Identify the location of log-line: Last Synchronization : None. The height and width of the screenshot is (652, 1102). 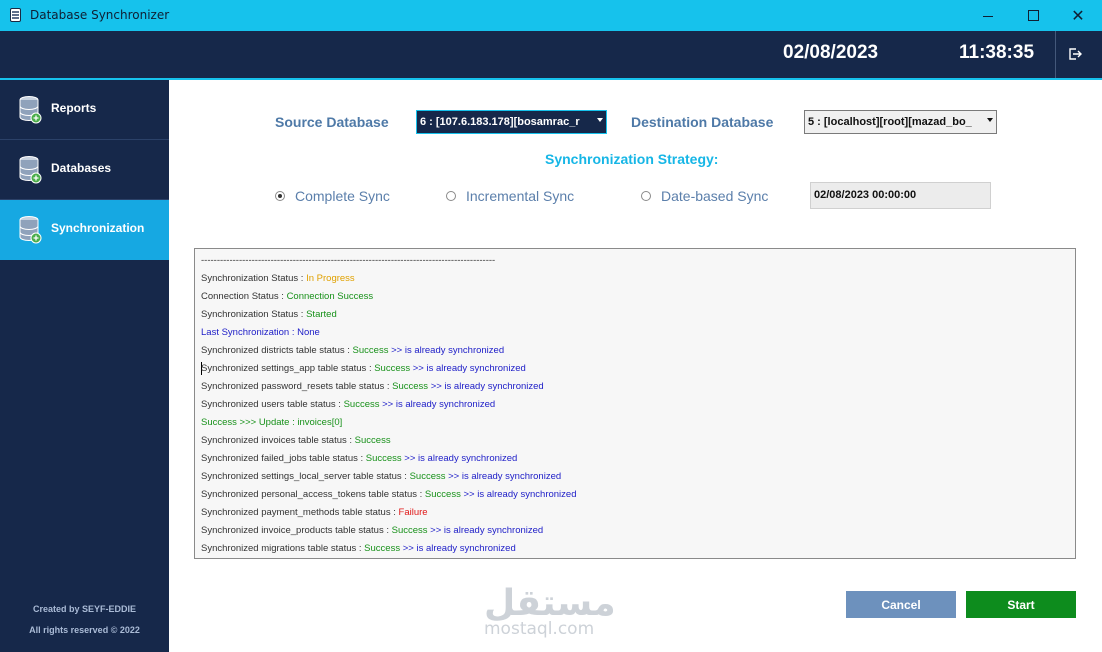
(260, 332).